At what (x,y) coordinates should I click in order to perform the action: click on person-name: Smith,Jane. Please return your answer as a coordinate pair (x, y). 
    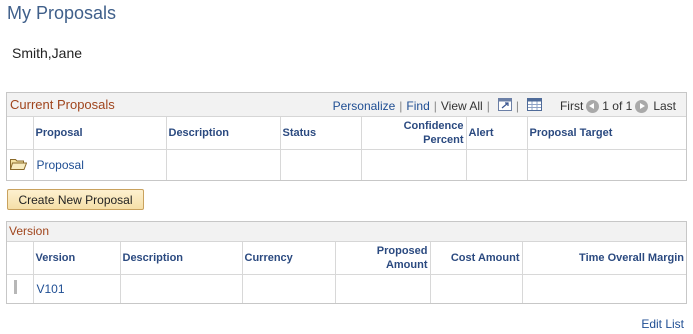
    Looking at the image, I should click on (47, 53).